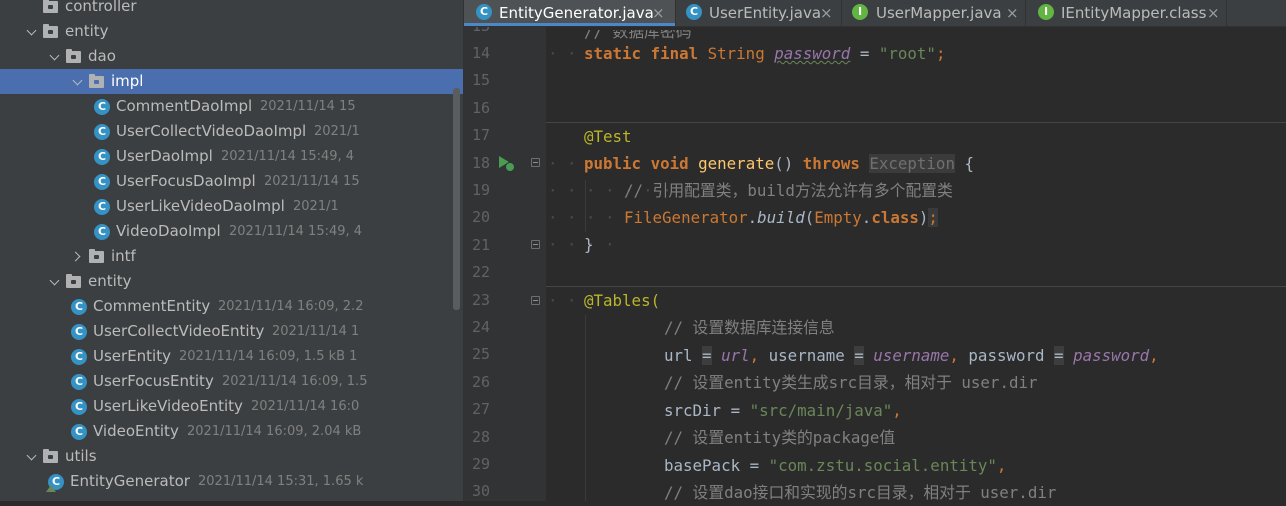  I want to click on tree-file-item: C UserFocusEntity 2021/11/14 16:09, 1.5, so click(232, 381).